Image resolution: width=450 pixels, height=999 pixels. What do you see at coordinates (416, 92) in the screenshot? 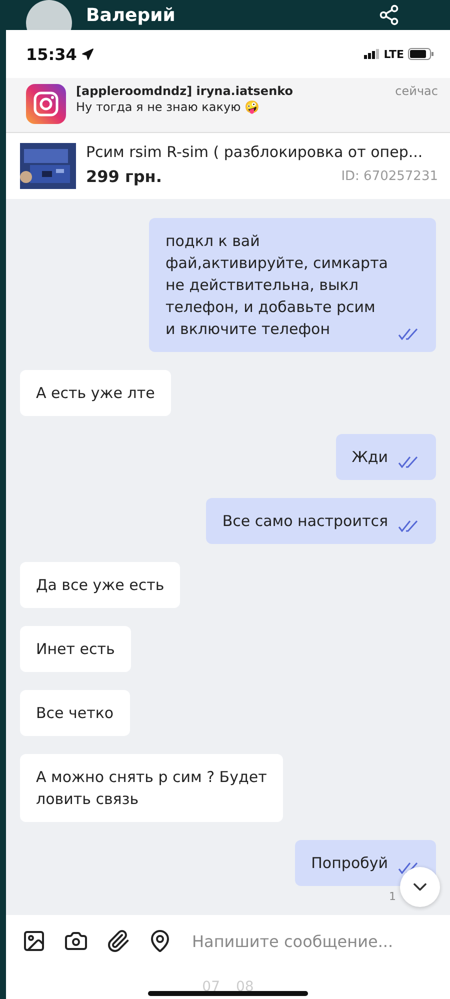
I see `notification-time: сейчас` at bounding box center [416, 92].